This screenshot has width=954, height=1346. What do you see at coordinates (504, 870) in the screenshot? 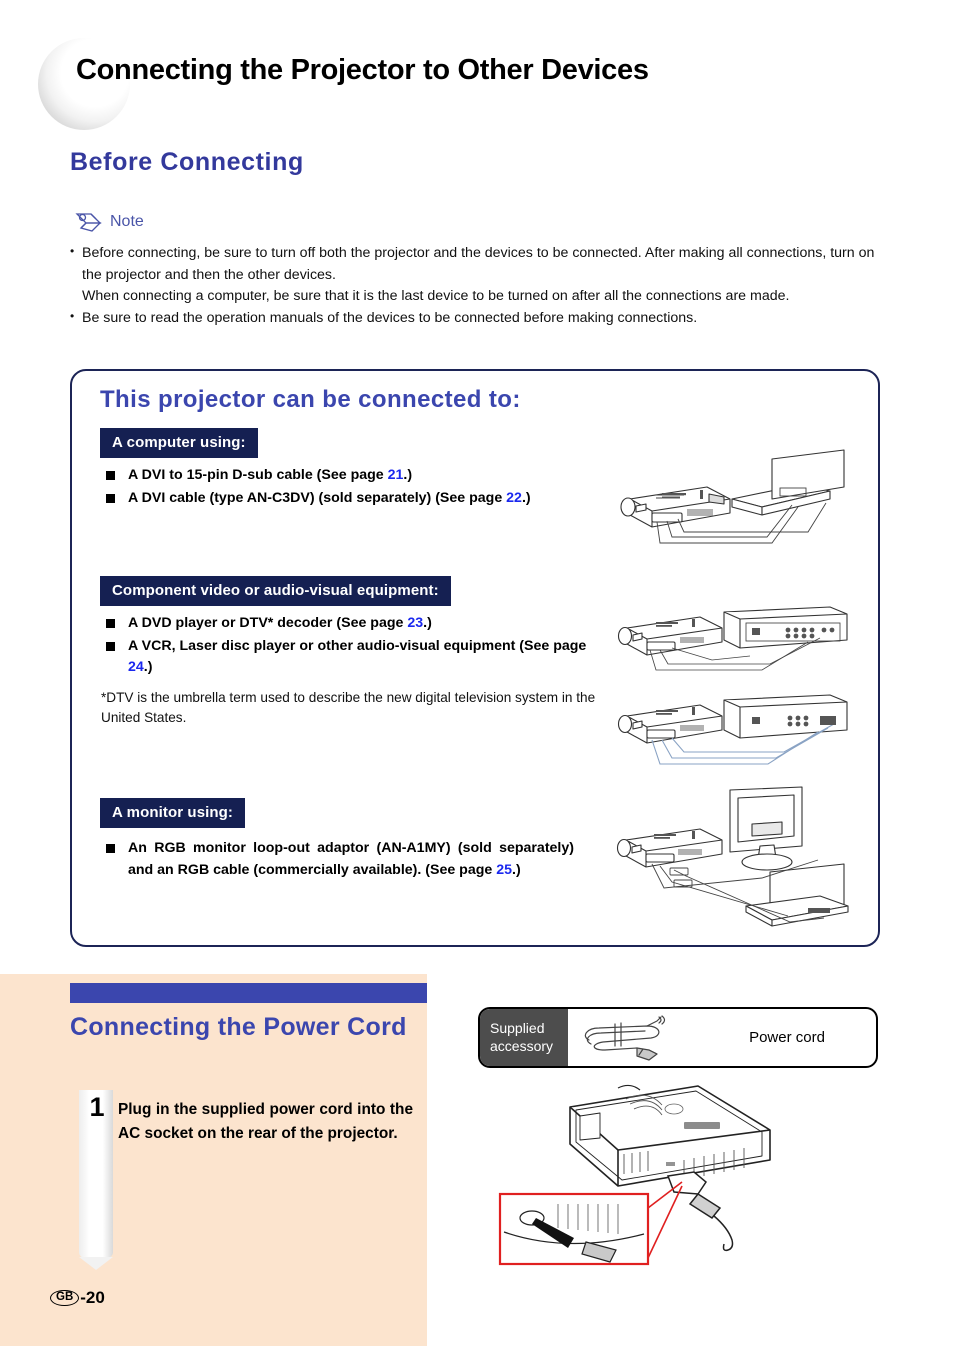
I see `page-reference-link: 25` at bounding box center [504, 870].